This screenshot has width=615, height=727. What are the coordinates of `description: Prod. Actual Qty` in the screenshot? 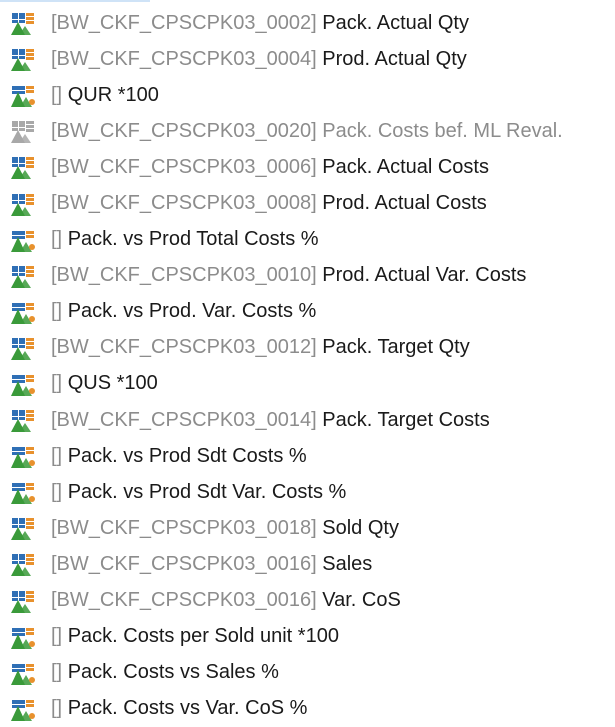 It's located at (394, 58).